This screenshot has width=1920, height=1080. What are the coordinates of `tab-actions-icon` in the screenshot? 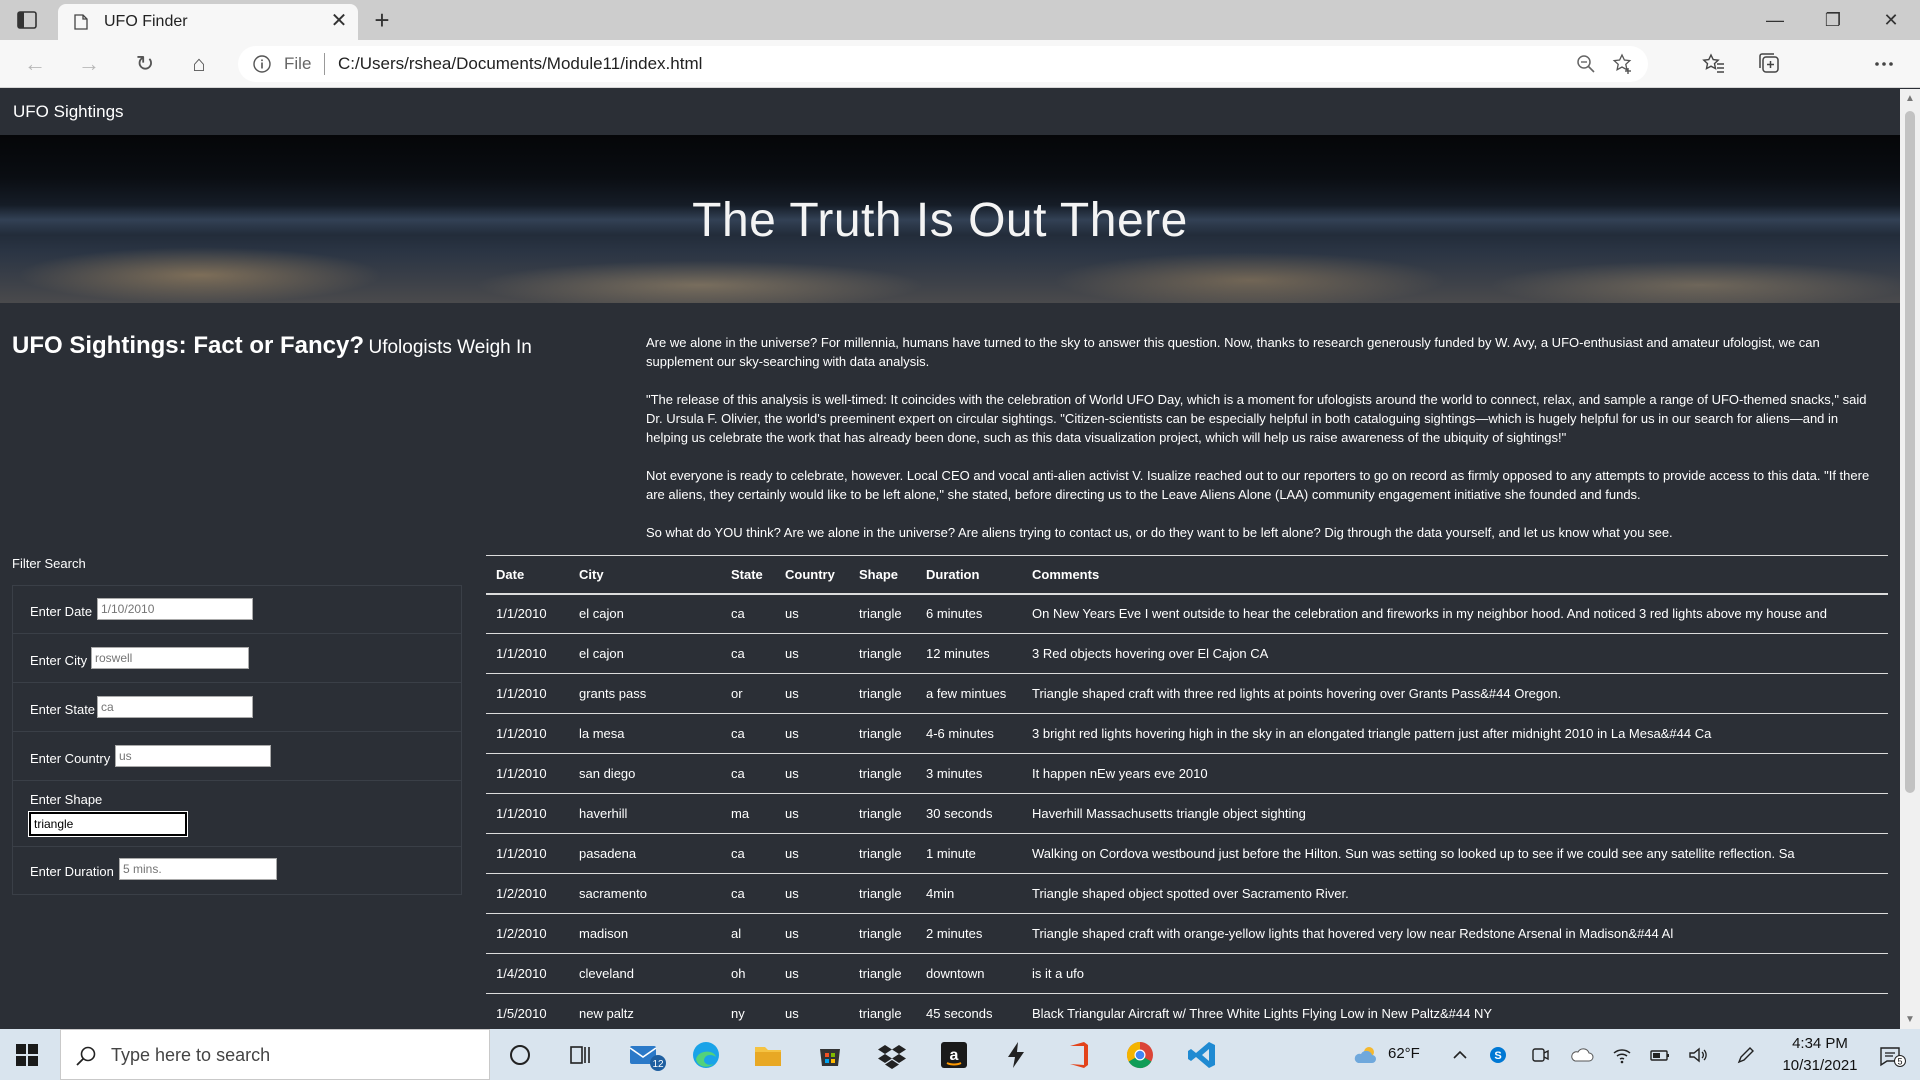 It's located at (27, 20).